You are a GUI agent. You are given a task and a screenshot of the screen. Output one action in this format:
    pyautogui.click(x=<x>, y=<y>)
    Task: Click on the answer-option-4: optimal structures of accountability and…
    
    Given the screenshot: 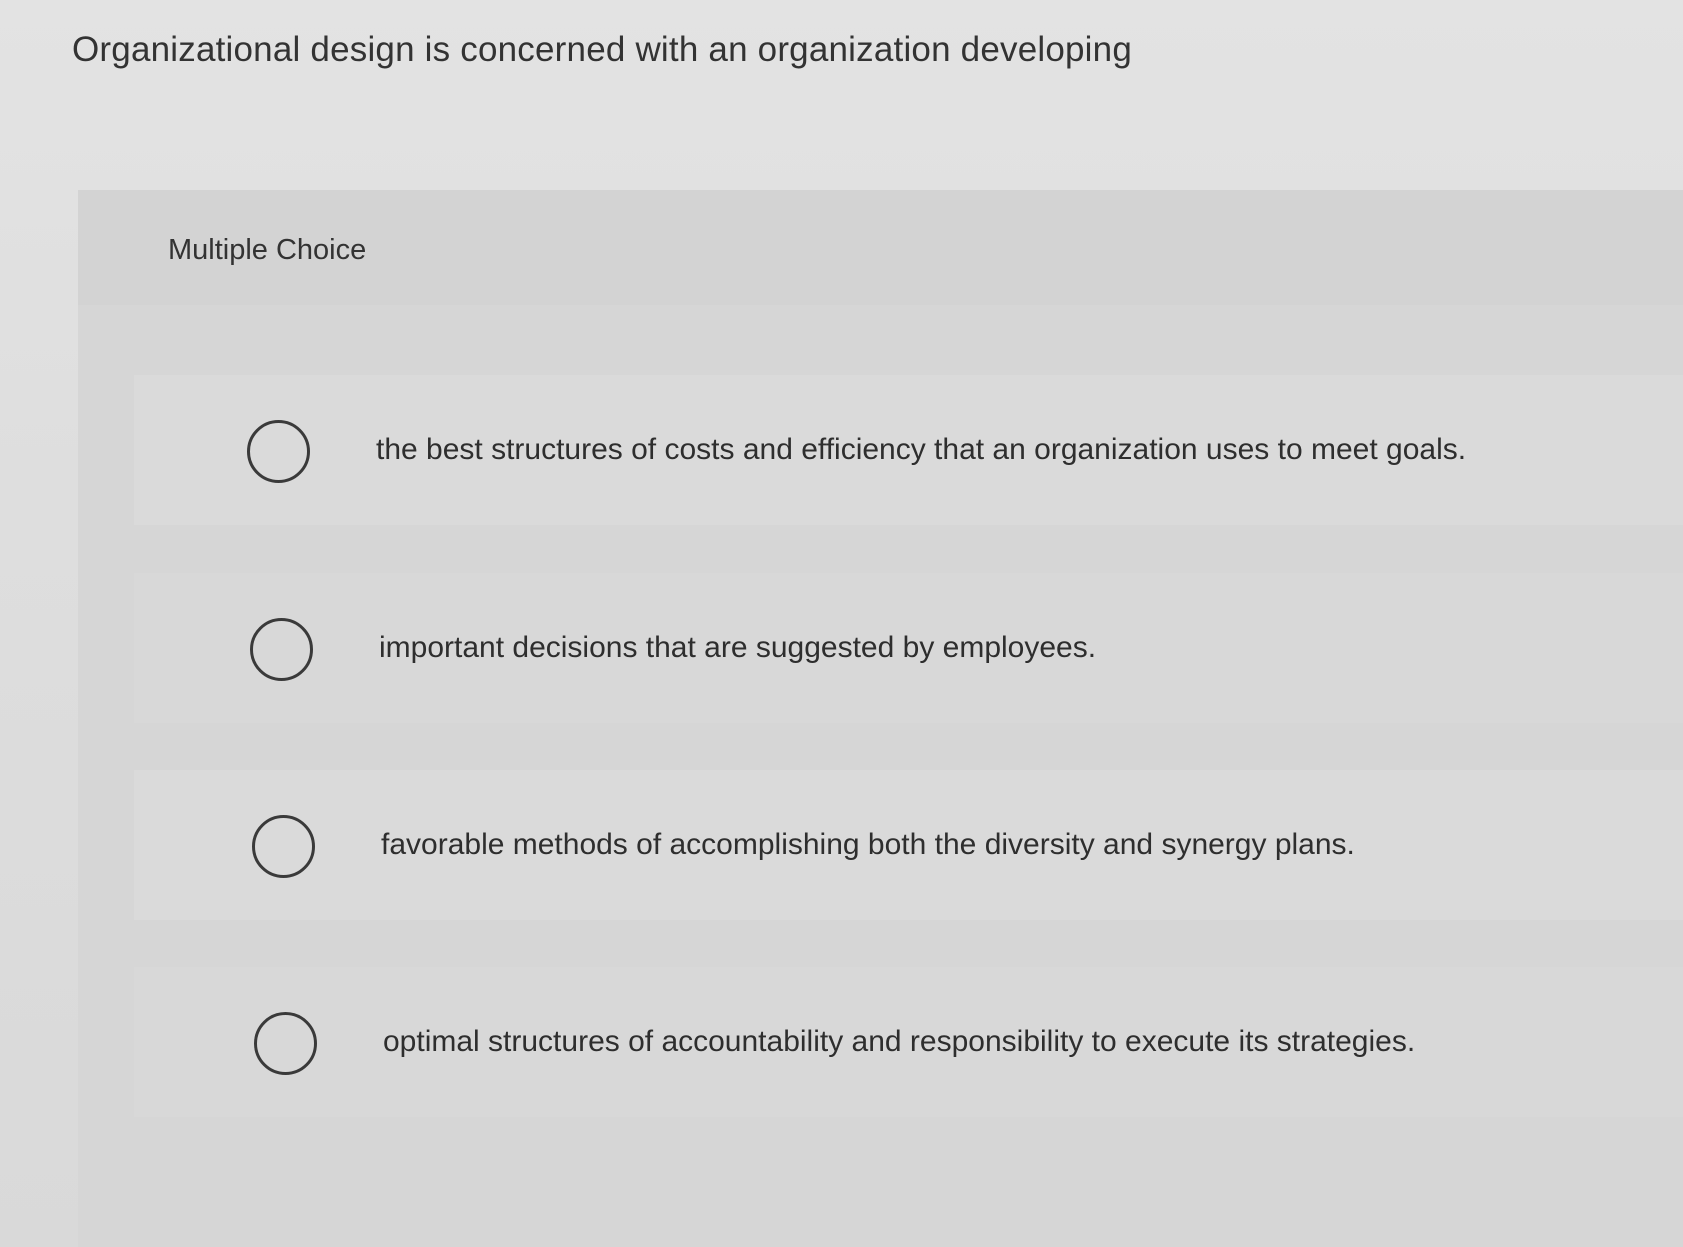 What is the action you would take?
    pyautogui.click(x=908, y=1042)
    